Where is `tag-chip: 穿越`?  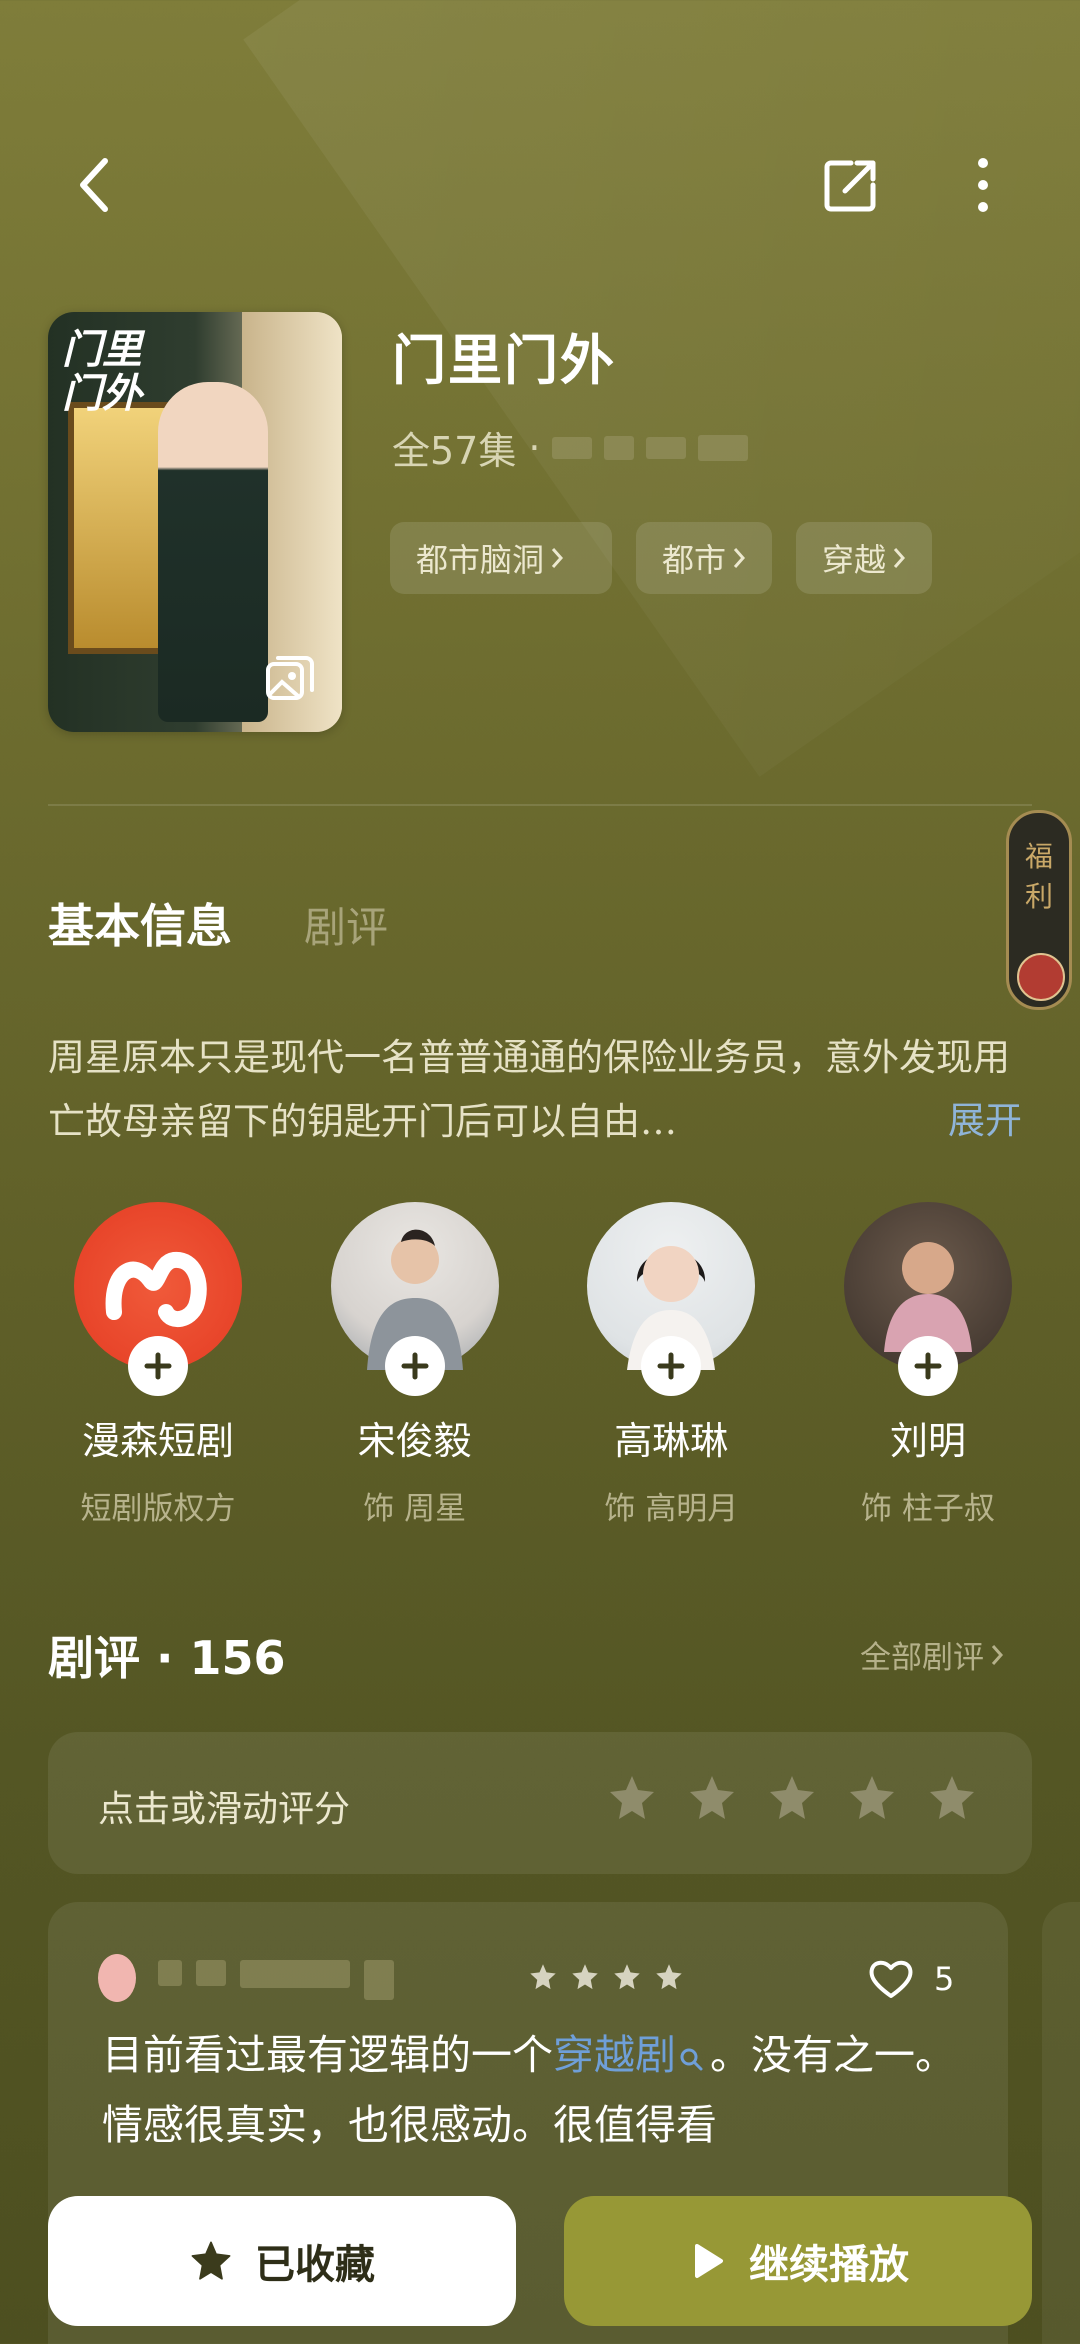
tag-chip: 穿越 is located at coordinates (864, 558).